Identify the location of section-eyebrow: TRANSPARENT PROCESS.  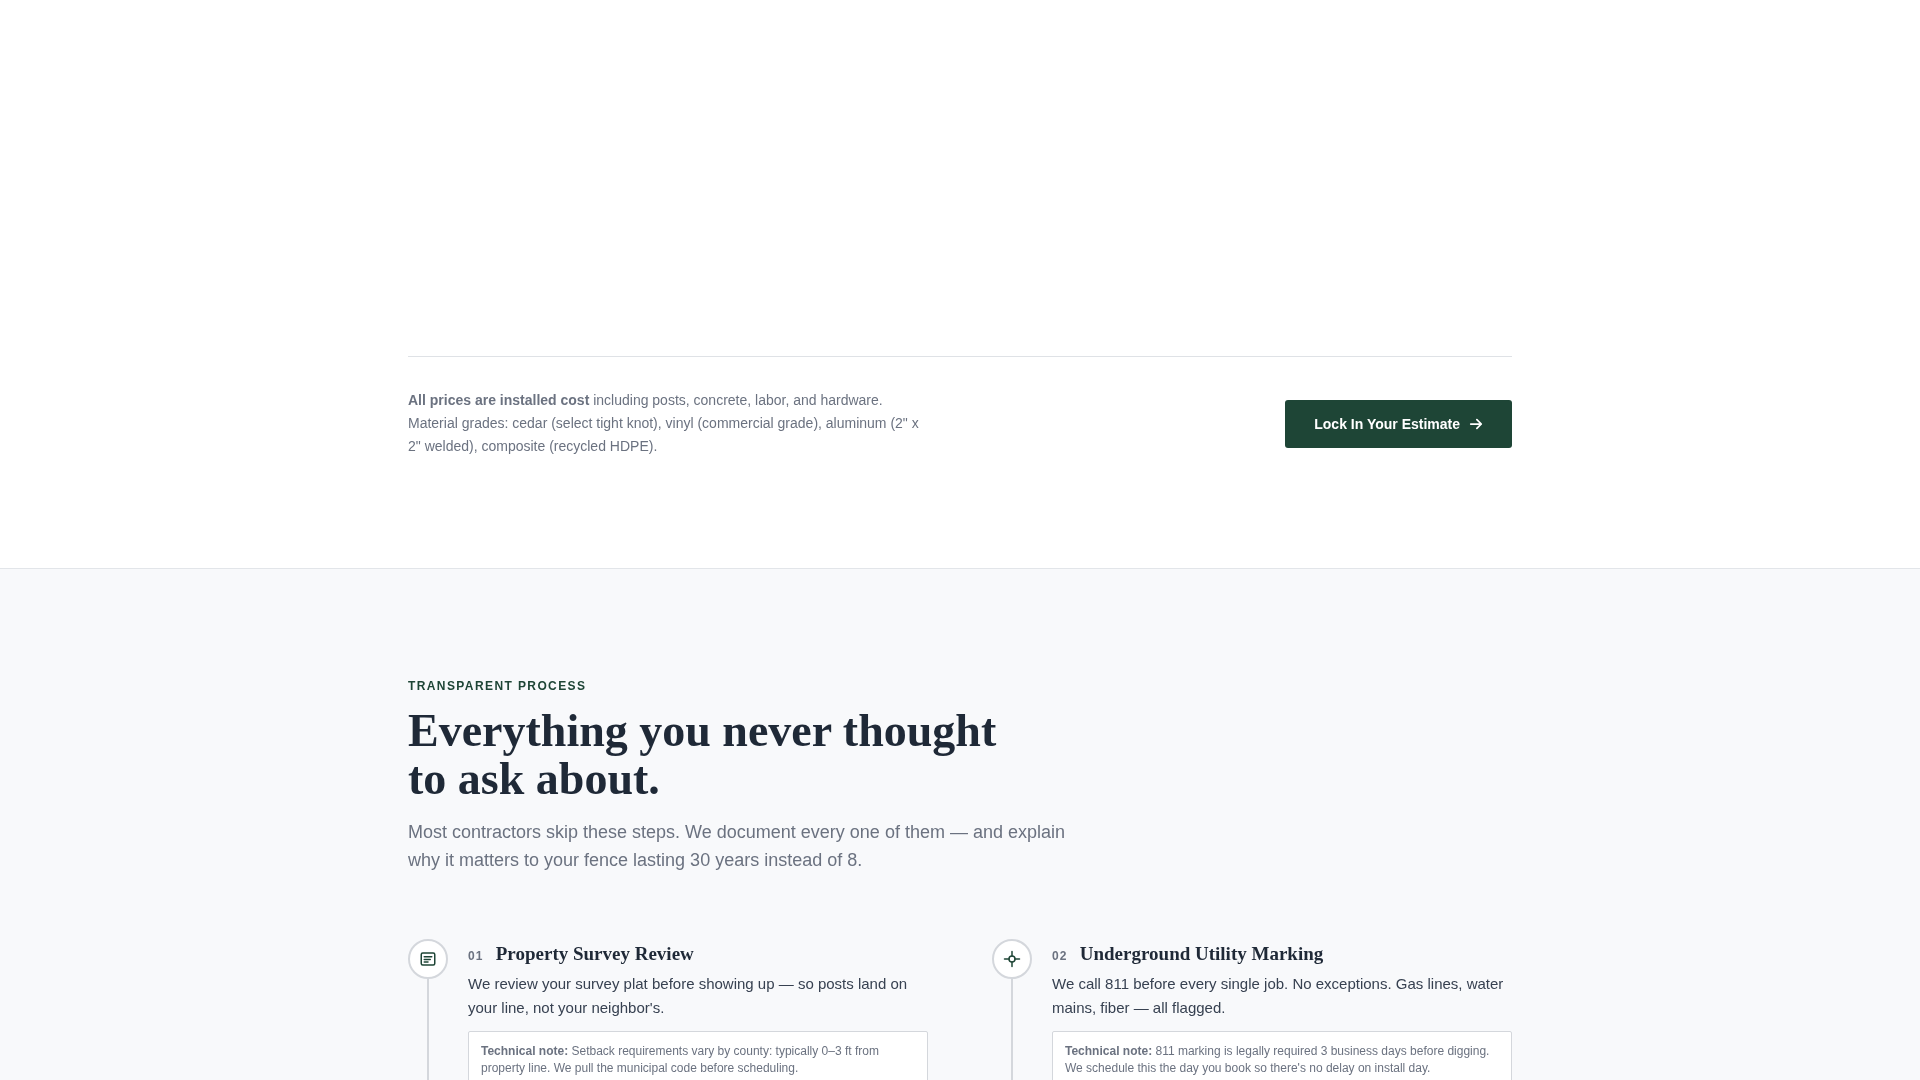
(497, 686).